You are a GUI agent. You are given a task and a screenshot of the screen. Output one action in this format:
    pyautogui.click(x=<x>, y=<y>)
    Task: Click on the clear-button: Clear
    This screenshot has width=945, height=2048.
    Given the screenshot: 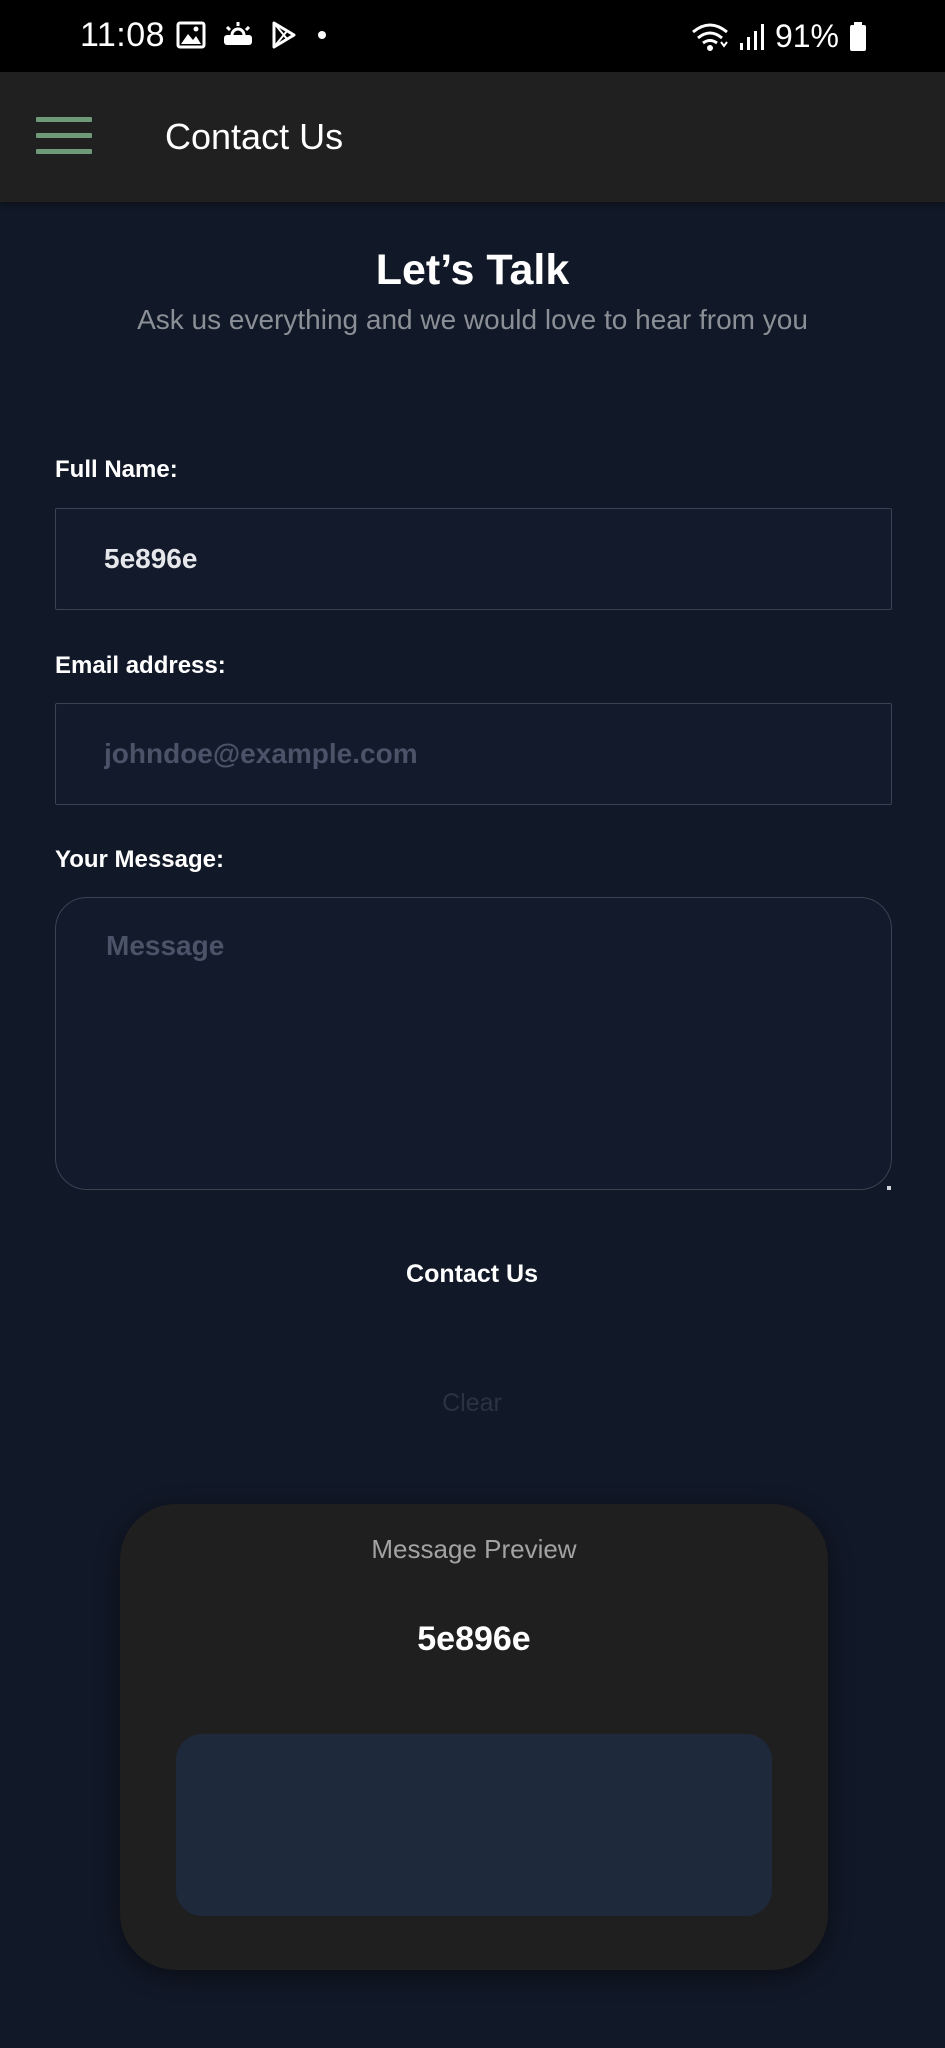 What is the action you would take?
    pyautogui.click(x=472, y=1402)
    